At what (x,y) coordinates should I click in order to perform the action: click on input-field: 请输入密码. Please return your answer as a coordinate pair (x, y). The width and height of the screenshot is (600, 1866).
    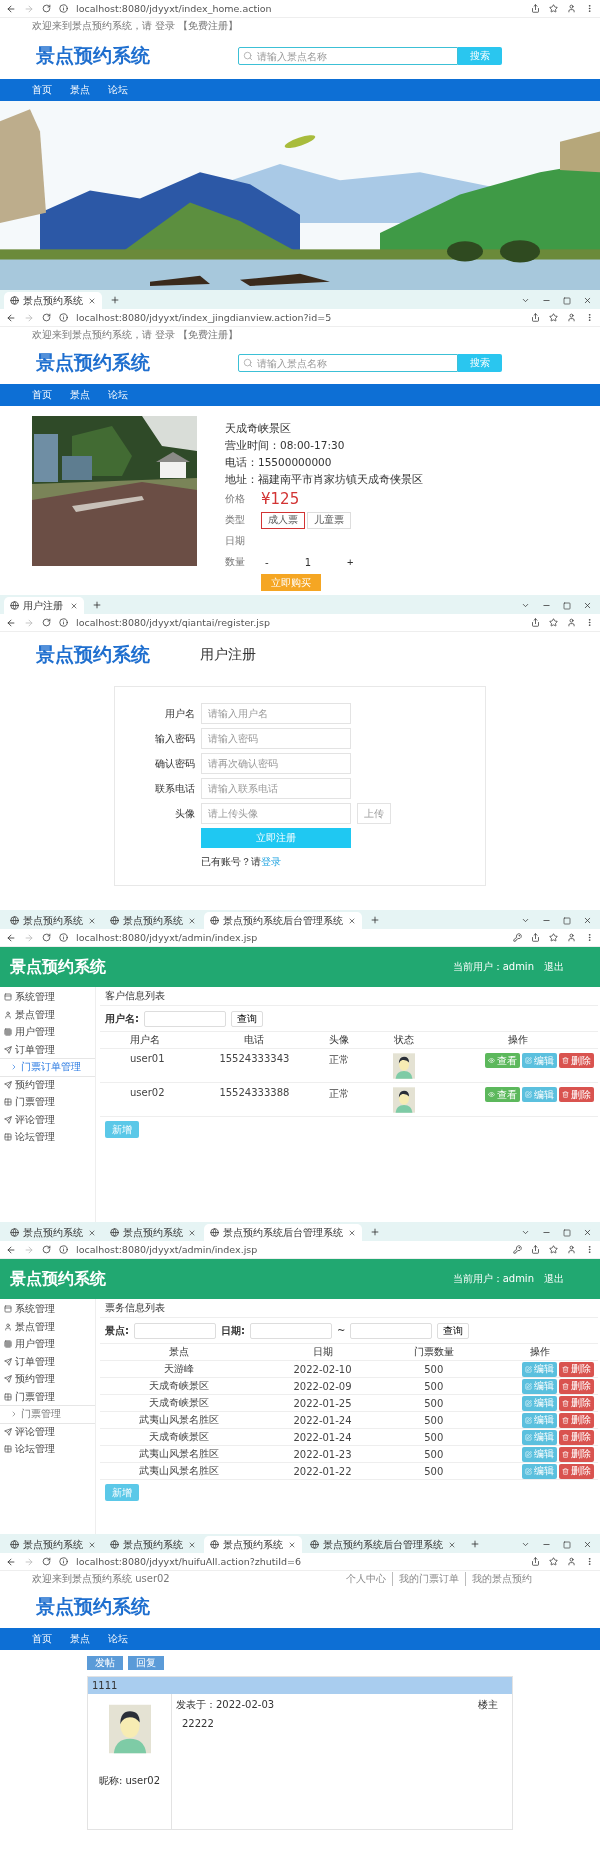
    Looking at the image, I should click on (276, 738).